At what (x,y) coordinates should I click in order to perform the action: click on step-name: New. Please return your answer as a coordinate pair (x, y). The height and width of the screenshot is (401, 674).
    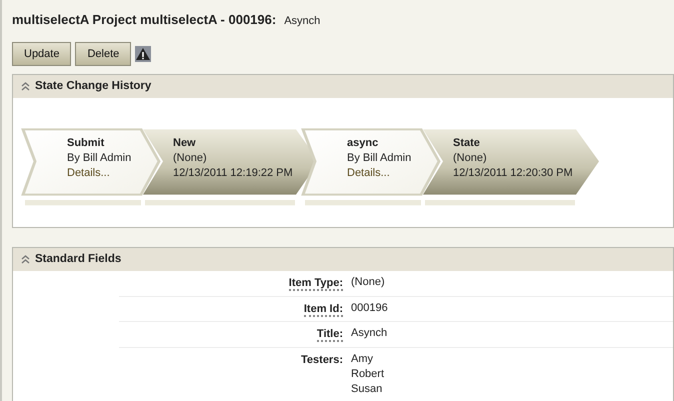
    Looking at the image, I should click on (184, 143).